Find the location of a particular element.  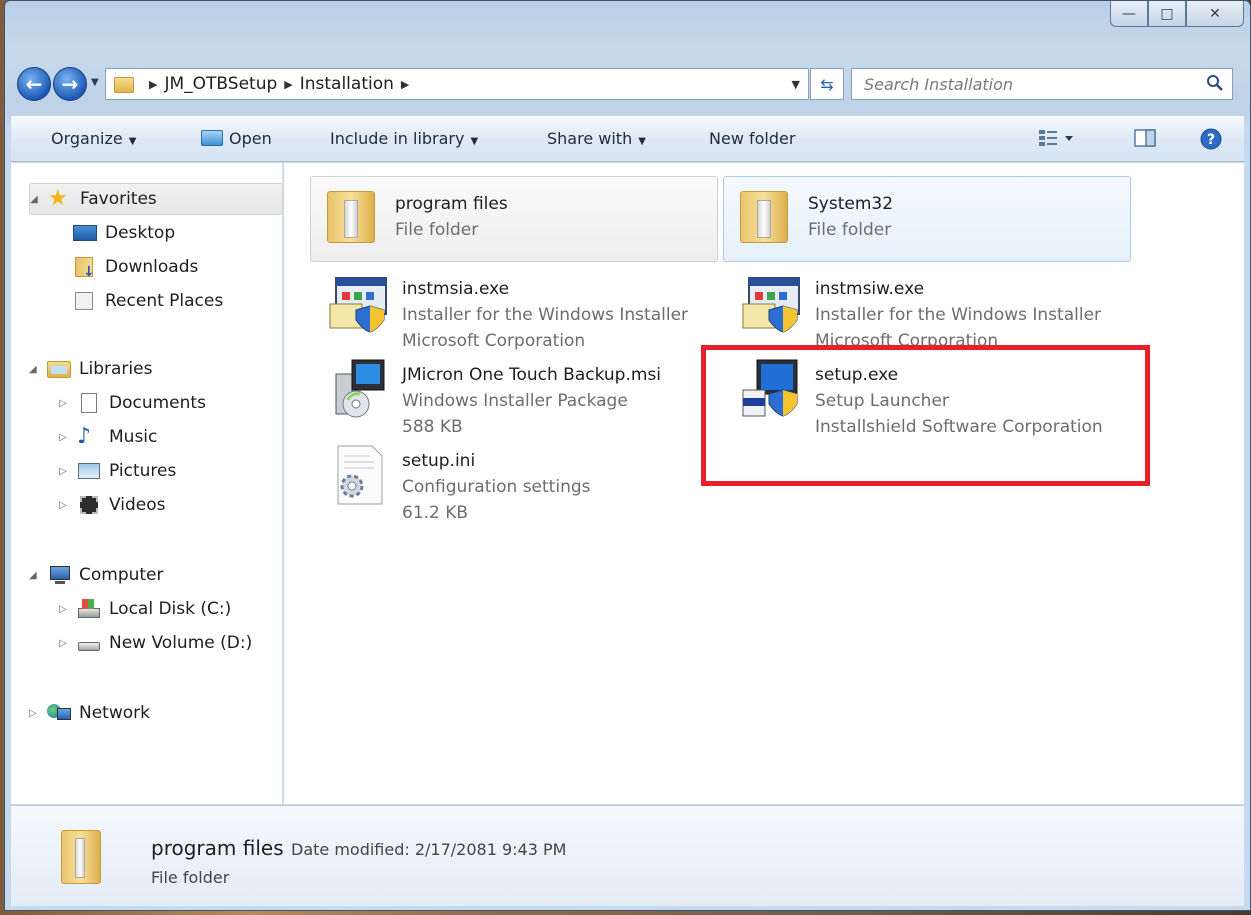

file-item-program-files: program files File folder is located at coordinates (514, 219).